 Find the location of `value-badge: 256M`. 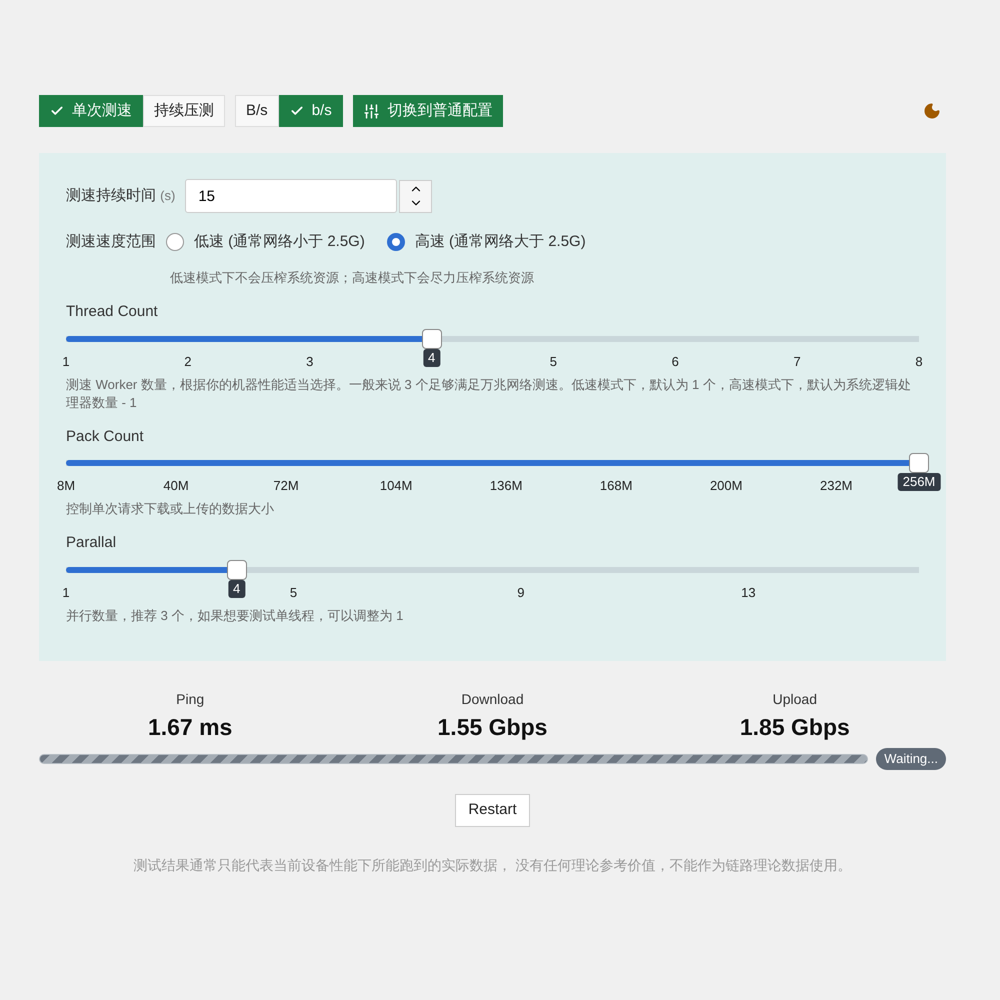

value-badge: 256M is located at coordinates (919, 482).